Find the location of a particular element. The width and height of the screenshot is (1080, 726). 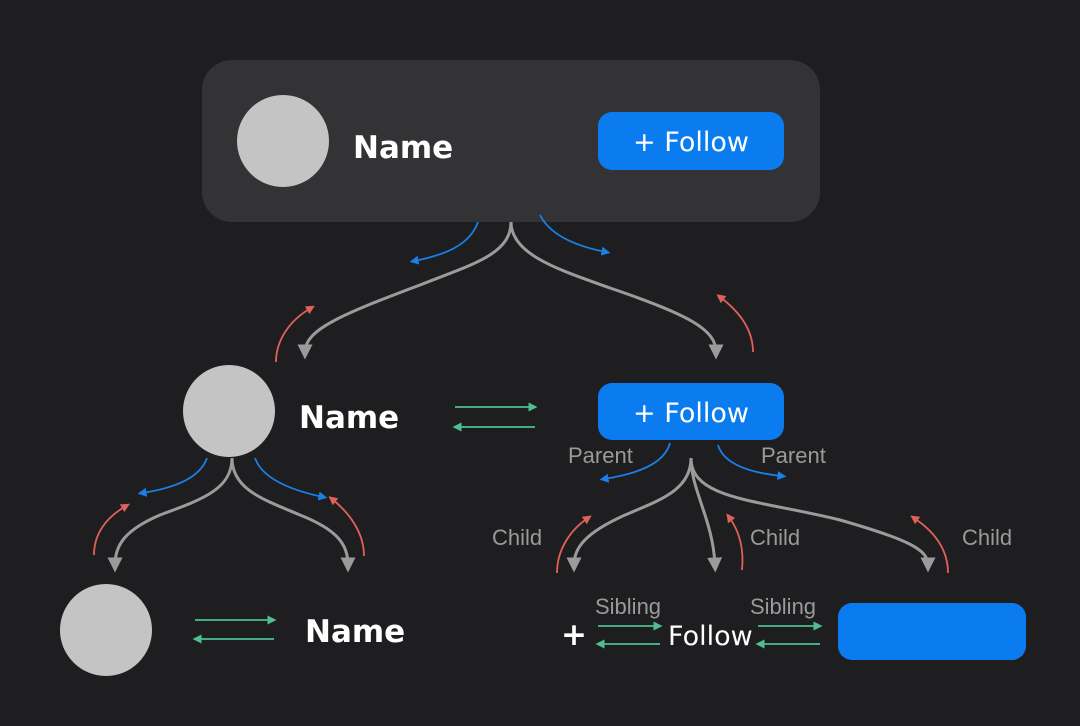

button-background is located at coordinates (932, 631).